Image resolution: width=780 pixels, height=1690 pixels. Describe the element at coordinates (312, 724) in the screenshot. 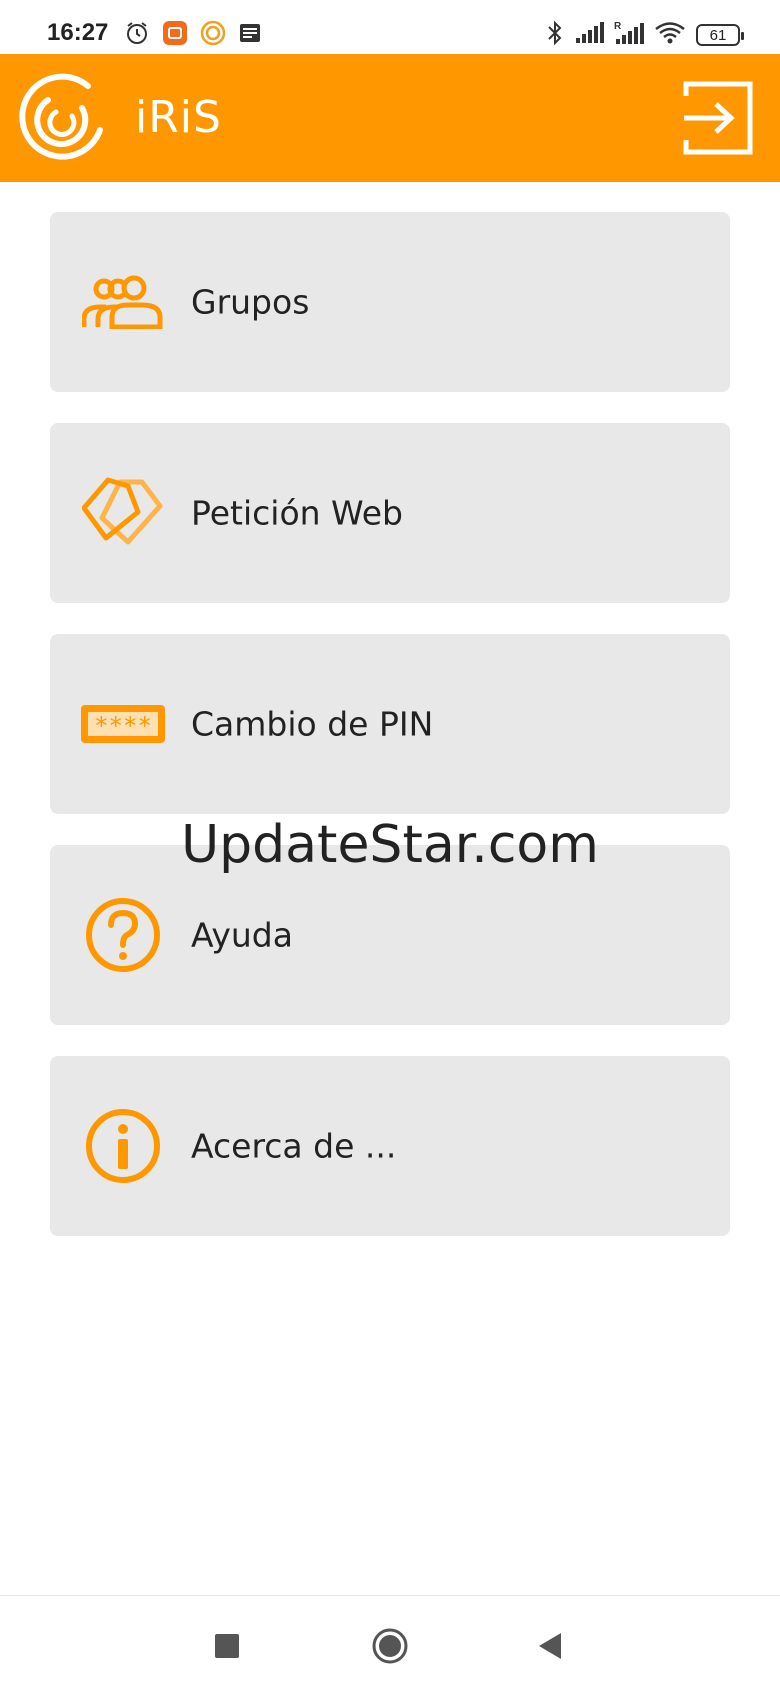

I see `menu-item-label: Cambio de PIN` at that location.